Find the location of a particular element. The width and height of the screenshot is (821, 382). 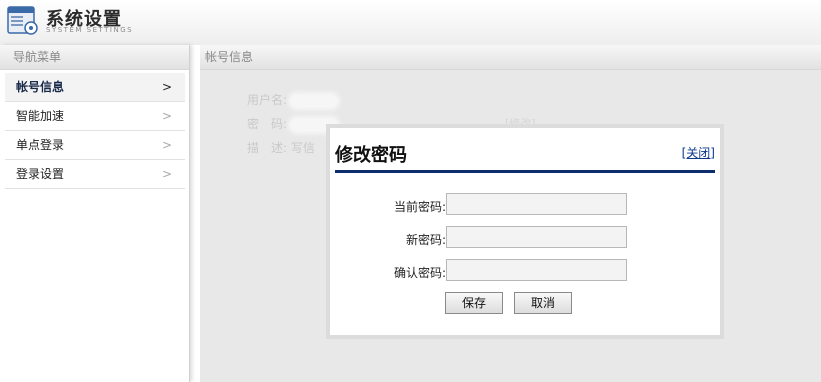

confirm-password-field is located at coordinates (536, 270).